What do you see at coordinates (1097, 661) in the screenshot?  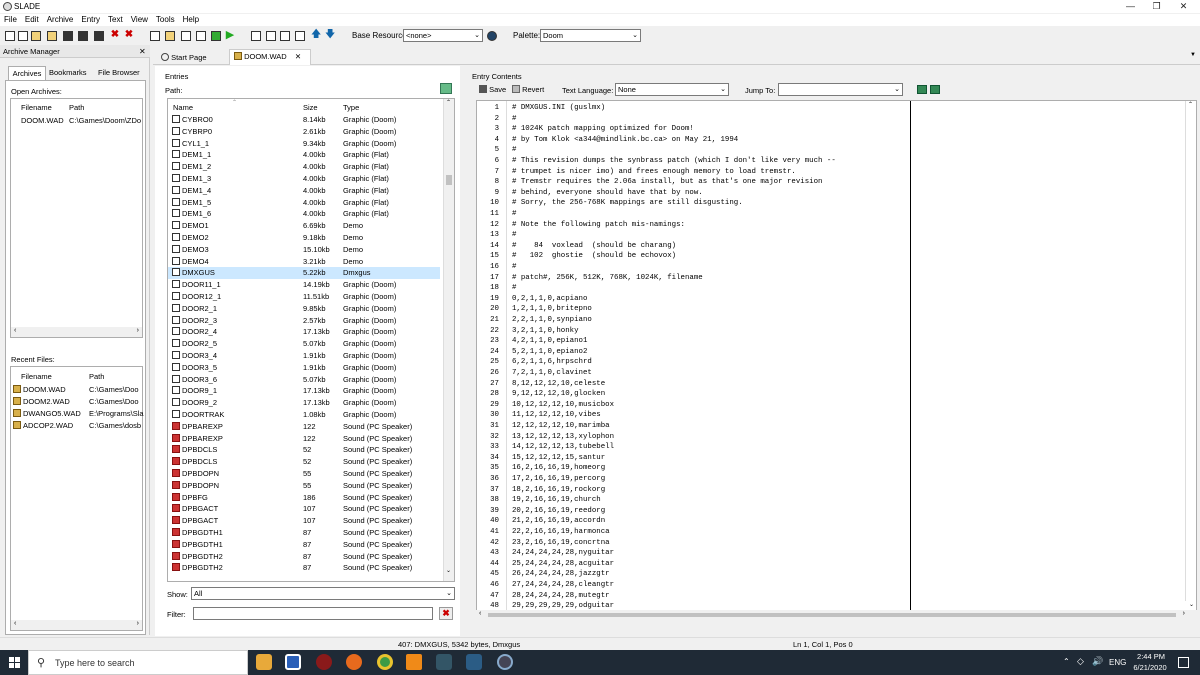 I see `volume-icon: 🔊` at bounding box center [1097, 661].